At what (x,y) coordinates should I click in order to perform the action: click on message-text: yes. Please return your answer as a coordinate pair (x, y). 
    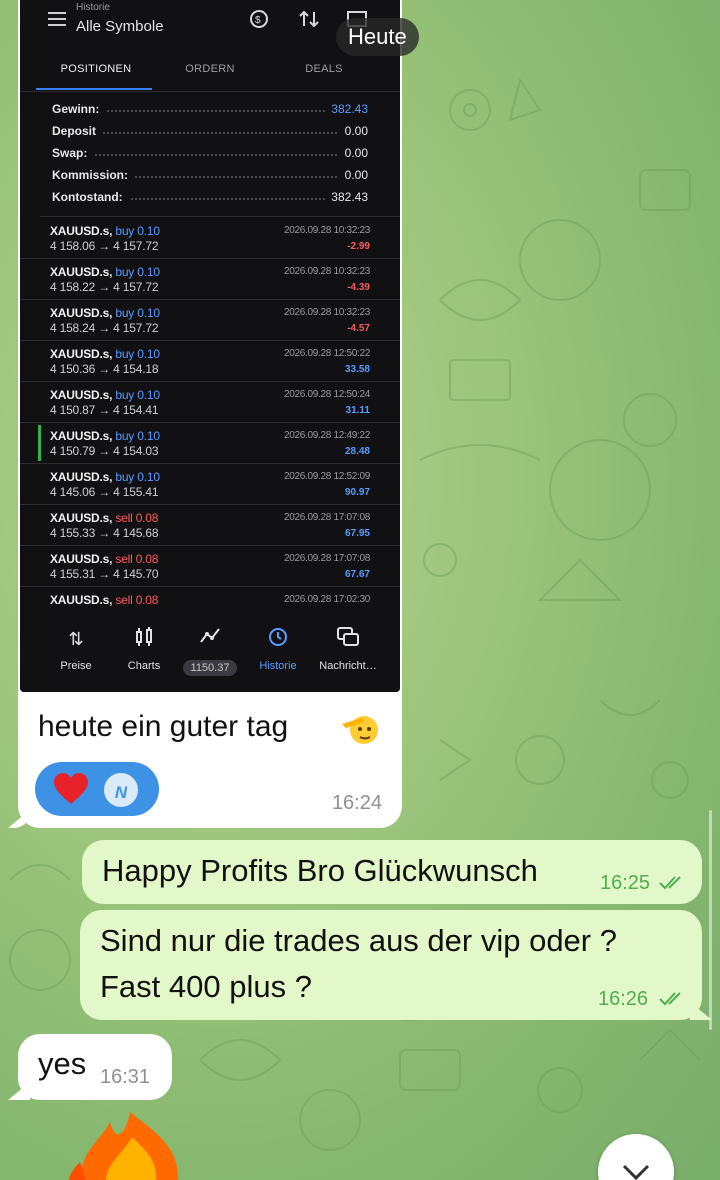
    Looking at the image, I should click on (62, 1063).